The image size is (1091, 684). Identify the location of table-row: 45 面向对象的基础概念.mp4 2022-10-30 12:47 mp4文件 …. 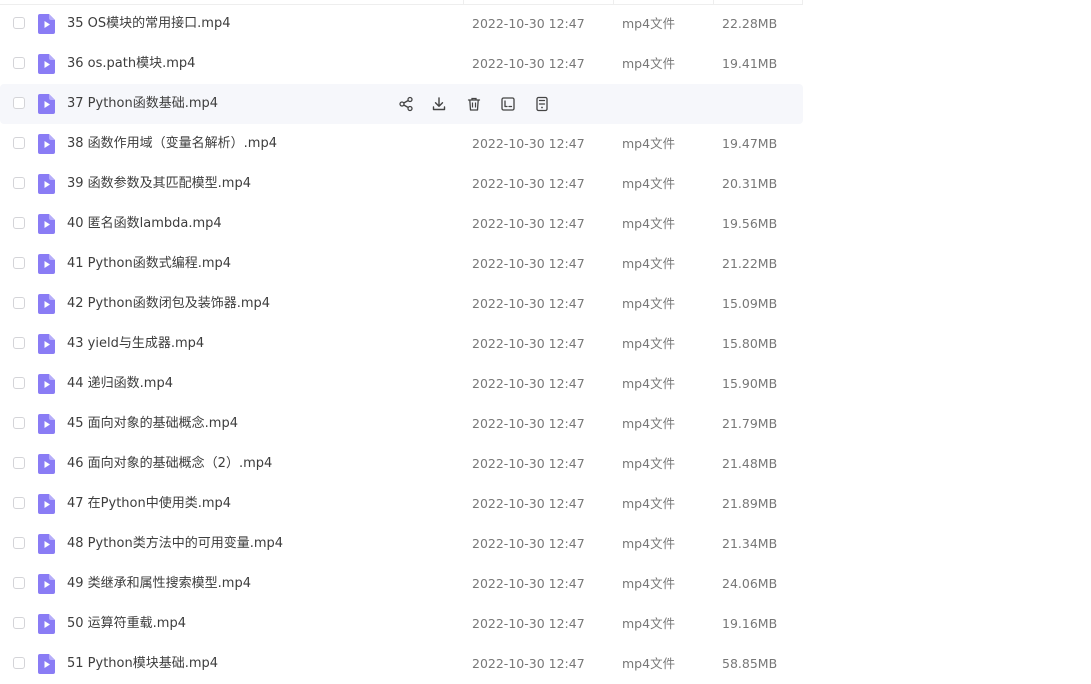
(401, 424).